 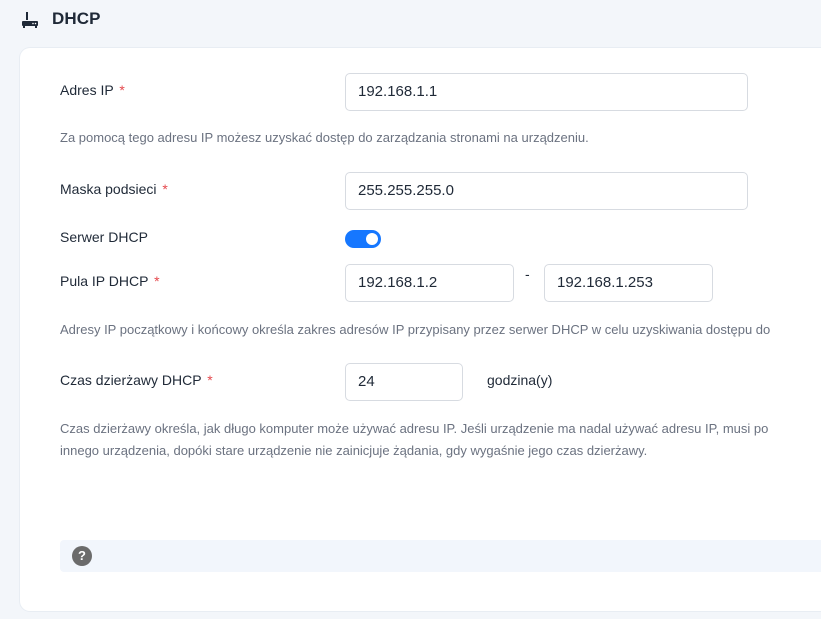 I want to click on help-tip-bar: ?, so click(x=440, y=556).